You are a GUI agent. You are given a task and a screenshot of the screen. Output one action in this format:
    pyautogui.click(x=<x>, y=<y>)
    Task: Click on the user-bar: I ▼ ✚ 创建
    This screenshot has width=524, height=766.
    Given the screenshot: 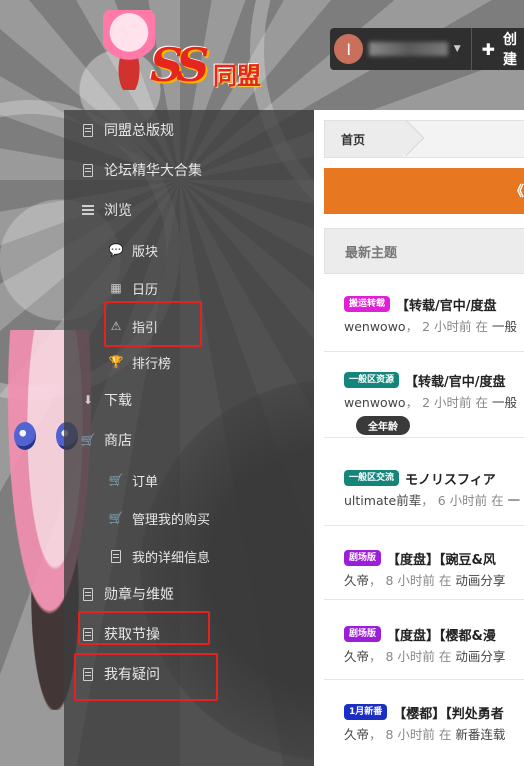 What is the action you would take?
    pyautogui.click(x=427, y=49)
    